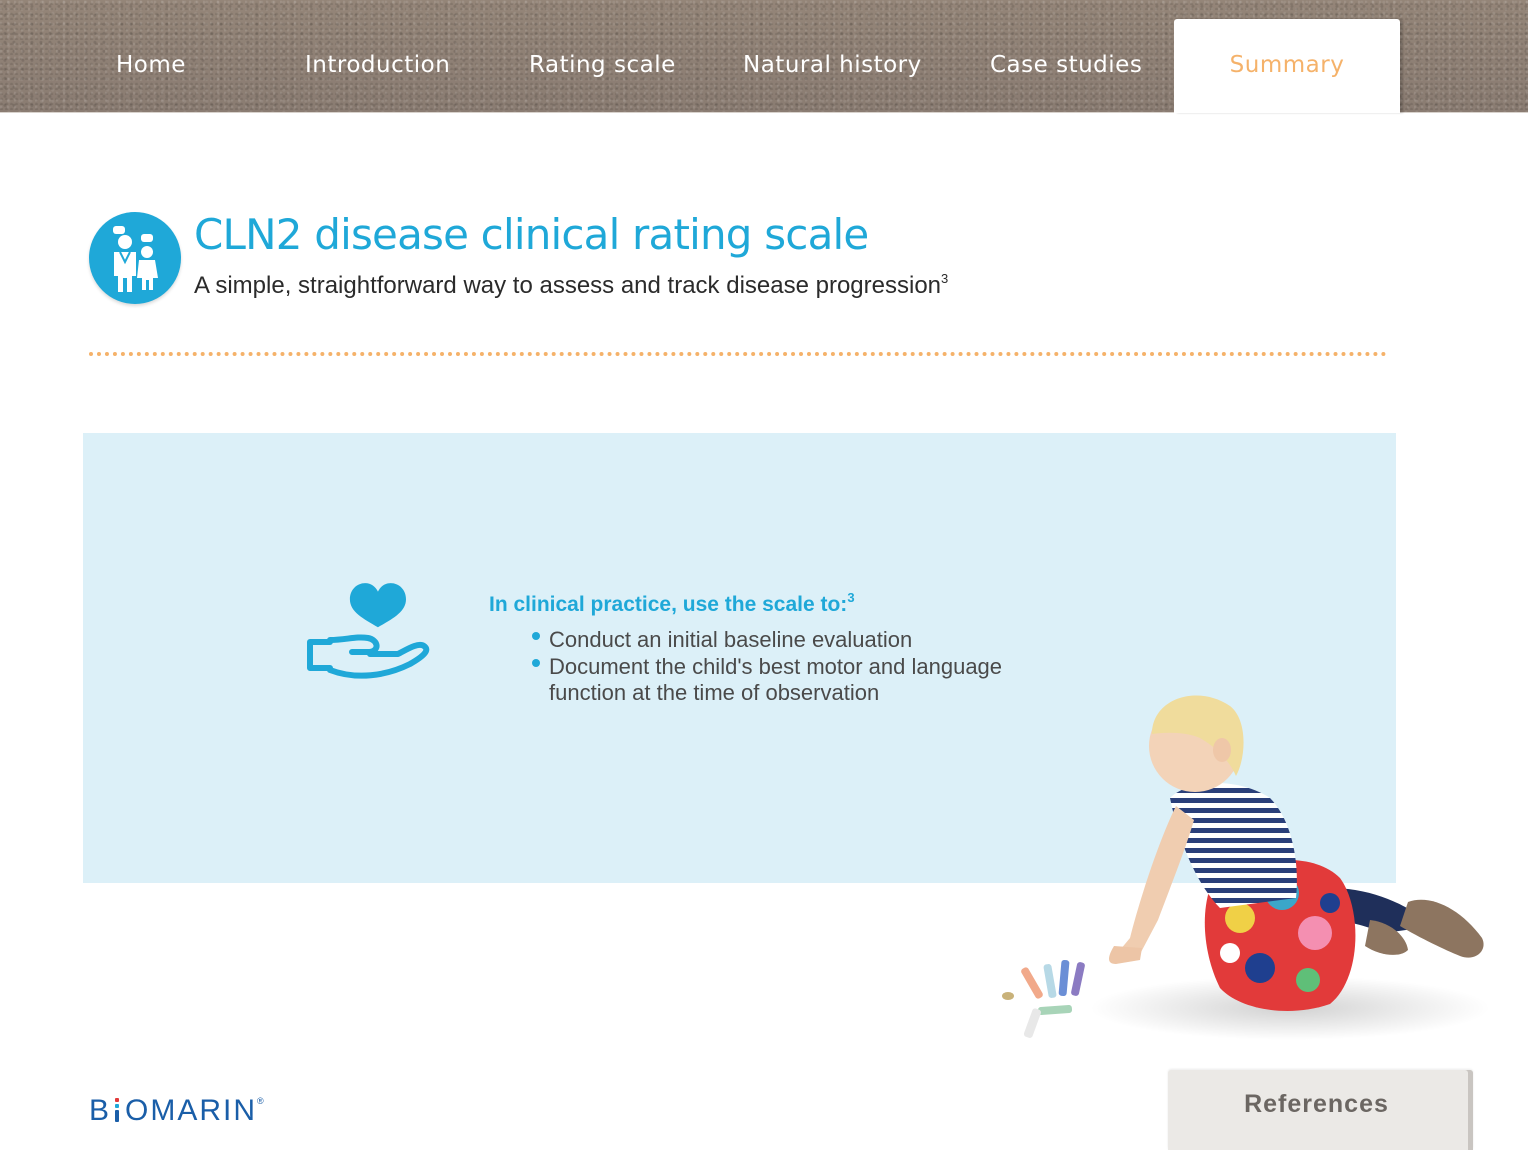 Image resolution: width=1528 pixels, height=1150 pixels. I want to click on nav-summary-label: Summary, so click(1287, 65).